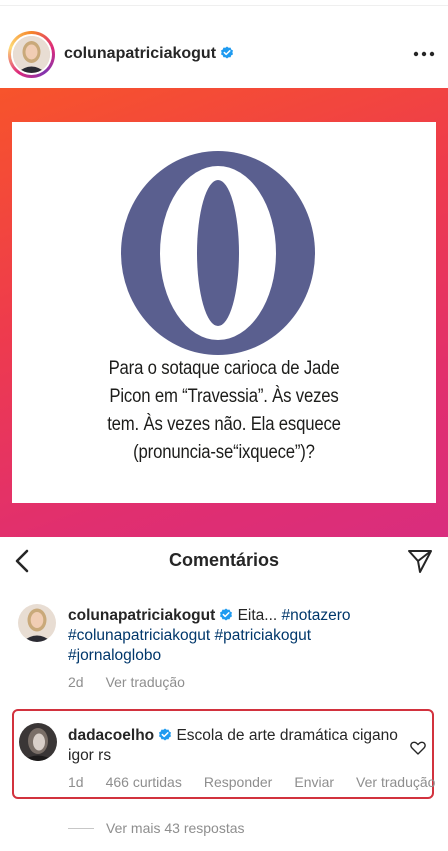 The image size is (448, 851). What do you see at coordinates (224, 452) in the screenshot?
I see `card-line-4: (pronuncia-se“ixquece”)?` at bounding box center [224, 452].